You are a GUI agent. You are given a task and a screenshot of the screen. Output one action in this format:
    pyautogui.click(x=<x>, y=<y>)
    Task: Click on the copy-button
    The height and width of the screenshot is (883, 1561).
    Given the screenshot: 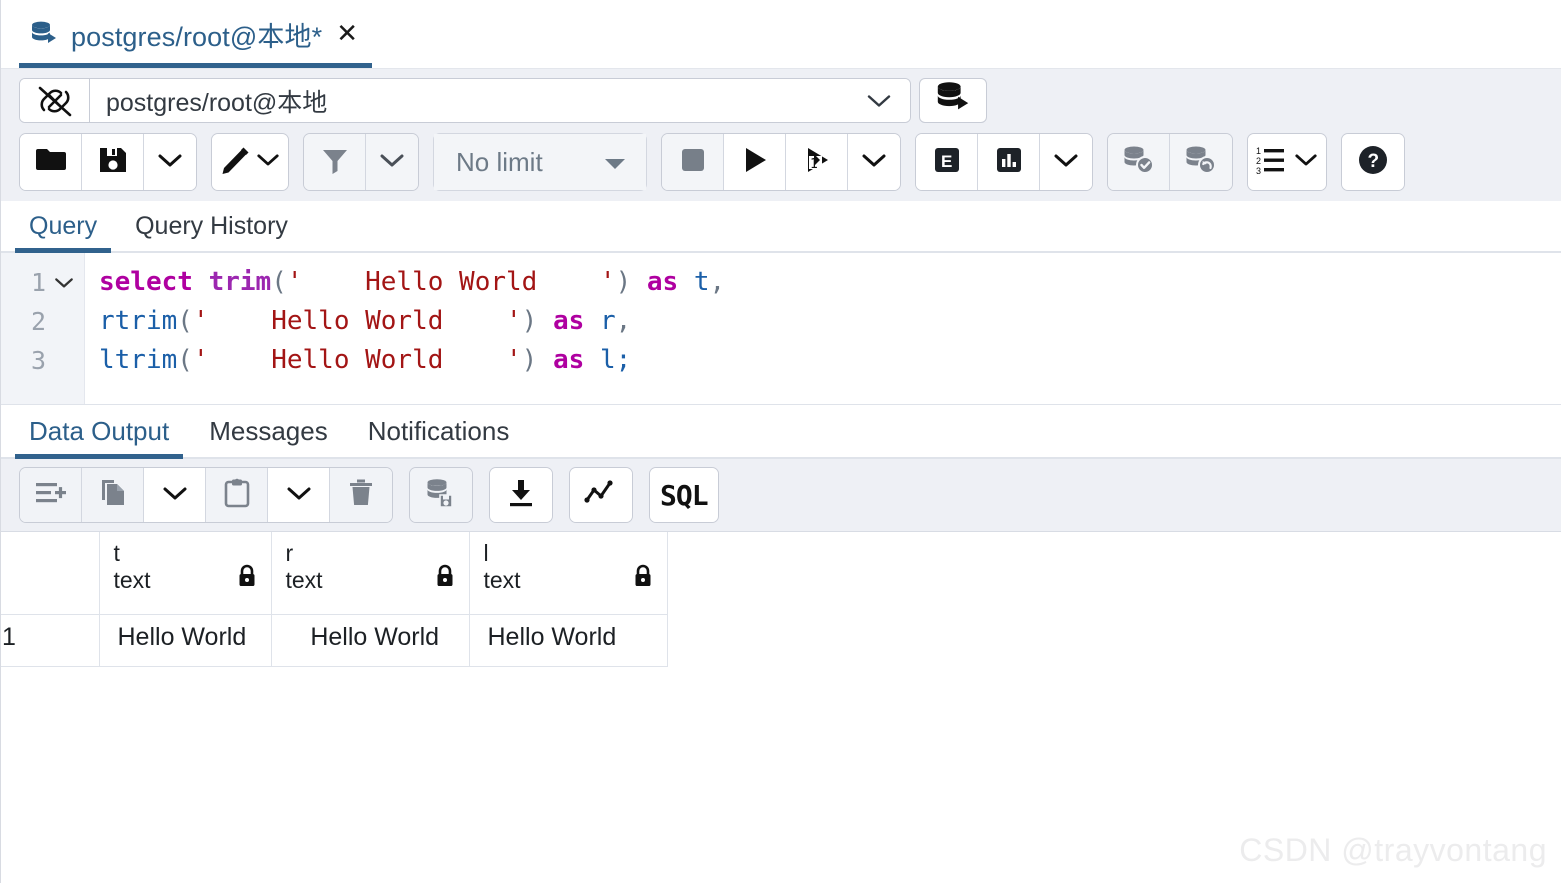 What is the action you would take?
    pyautogui.click(x=113, y=495)
    